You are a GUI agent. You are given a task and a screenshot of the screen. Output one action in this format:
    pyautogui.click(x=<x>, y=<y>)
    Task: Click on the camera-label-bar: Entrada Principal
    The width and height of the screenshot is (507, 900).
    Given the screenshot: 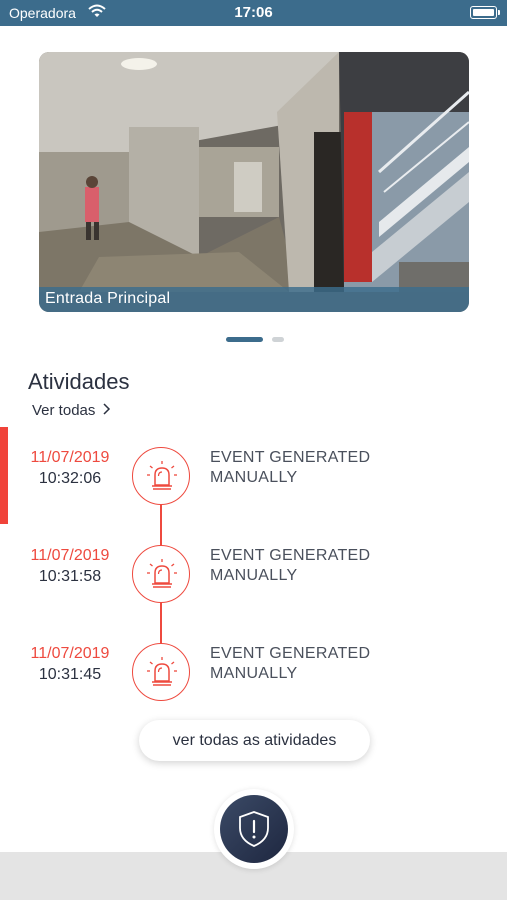 What is the action you would take?
    pyautogui.click(x=254, y=299)
    